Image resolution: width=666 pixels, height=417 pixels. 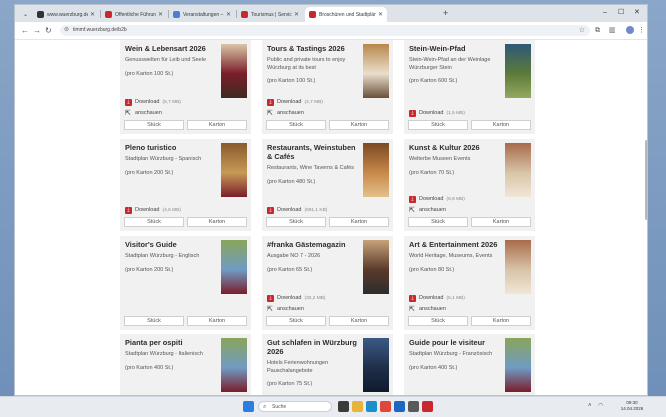 I want to click on chevron-up-icon: ˄, so click(x=590, y=406).